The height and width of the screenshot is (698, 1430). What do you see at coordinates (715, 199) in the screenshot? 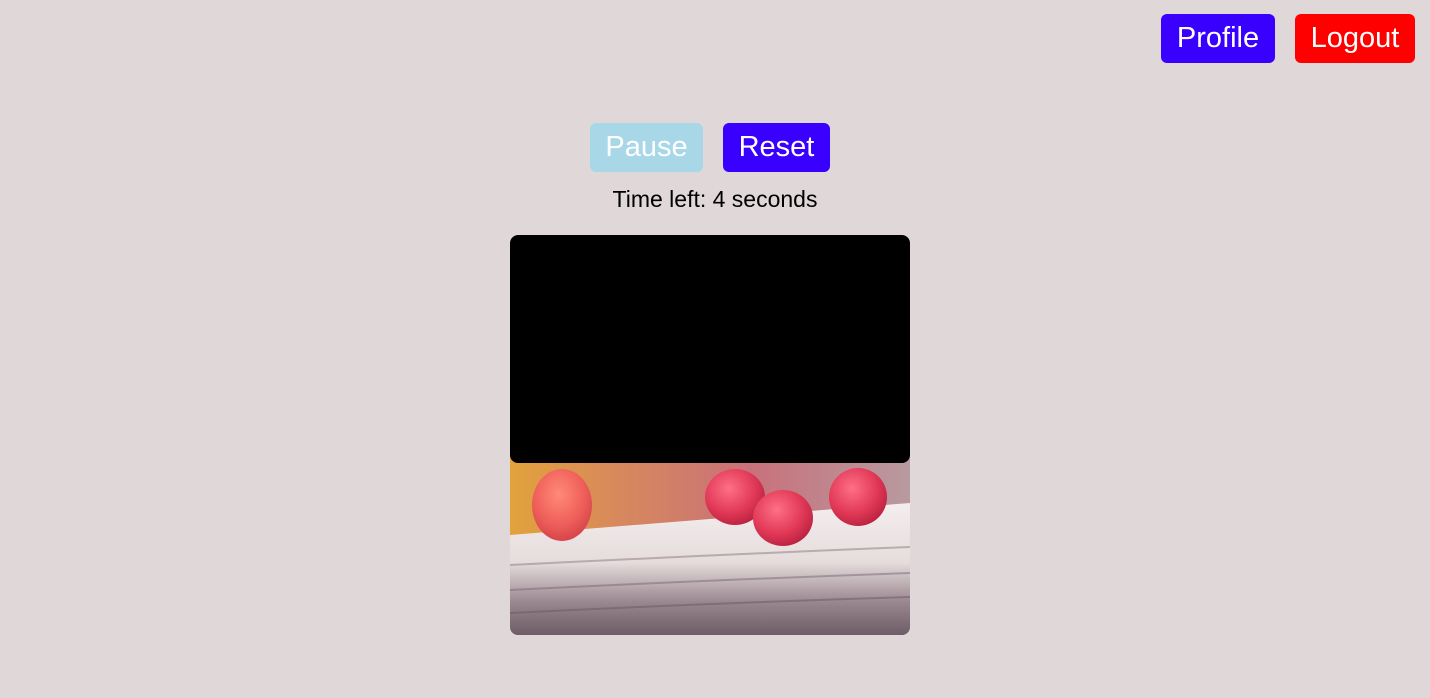
I see `time-left-text: Time left: 4 seconds` at bounding box center [715, 199].